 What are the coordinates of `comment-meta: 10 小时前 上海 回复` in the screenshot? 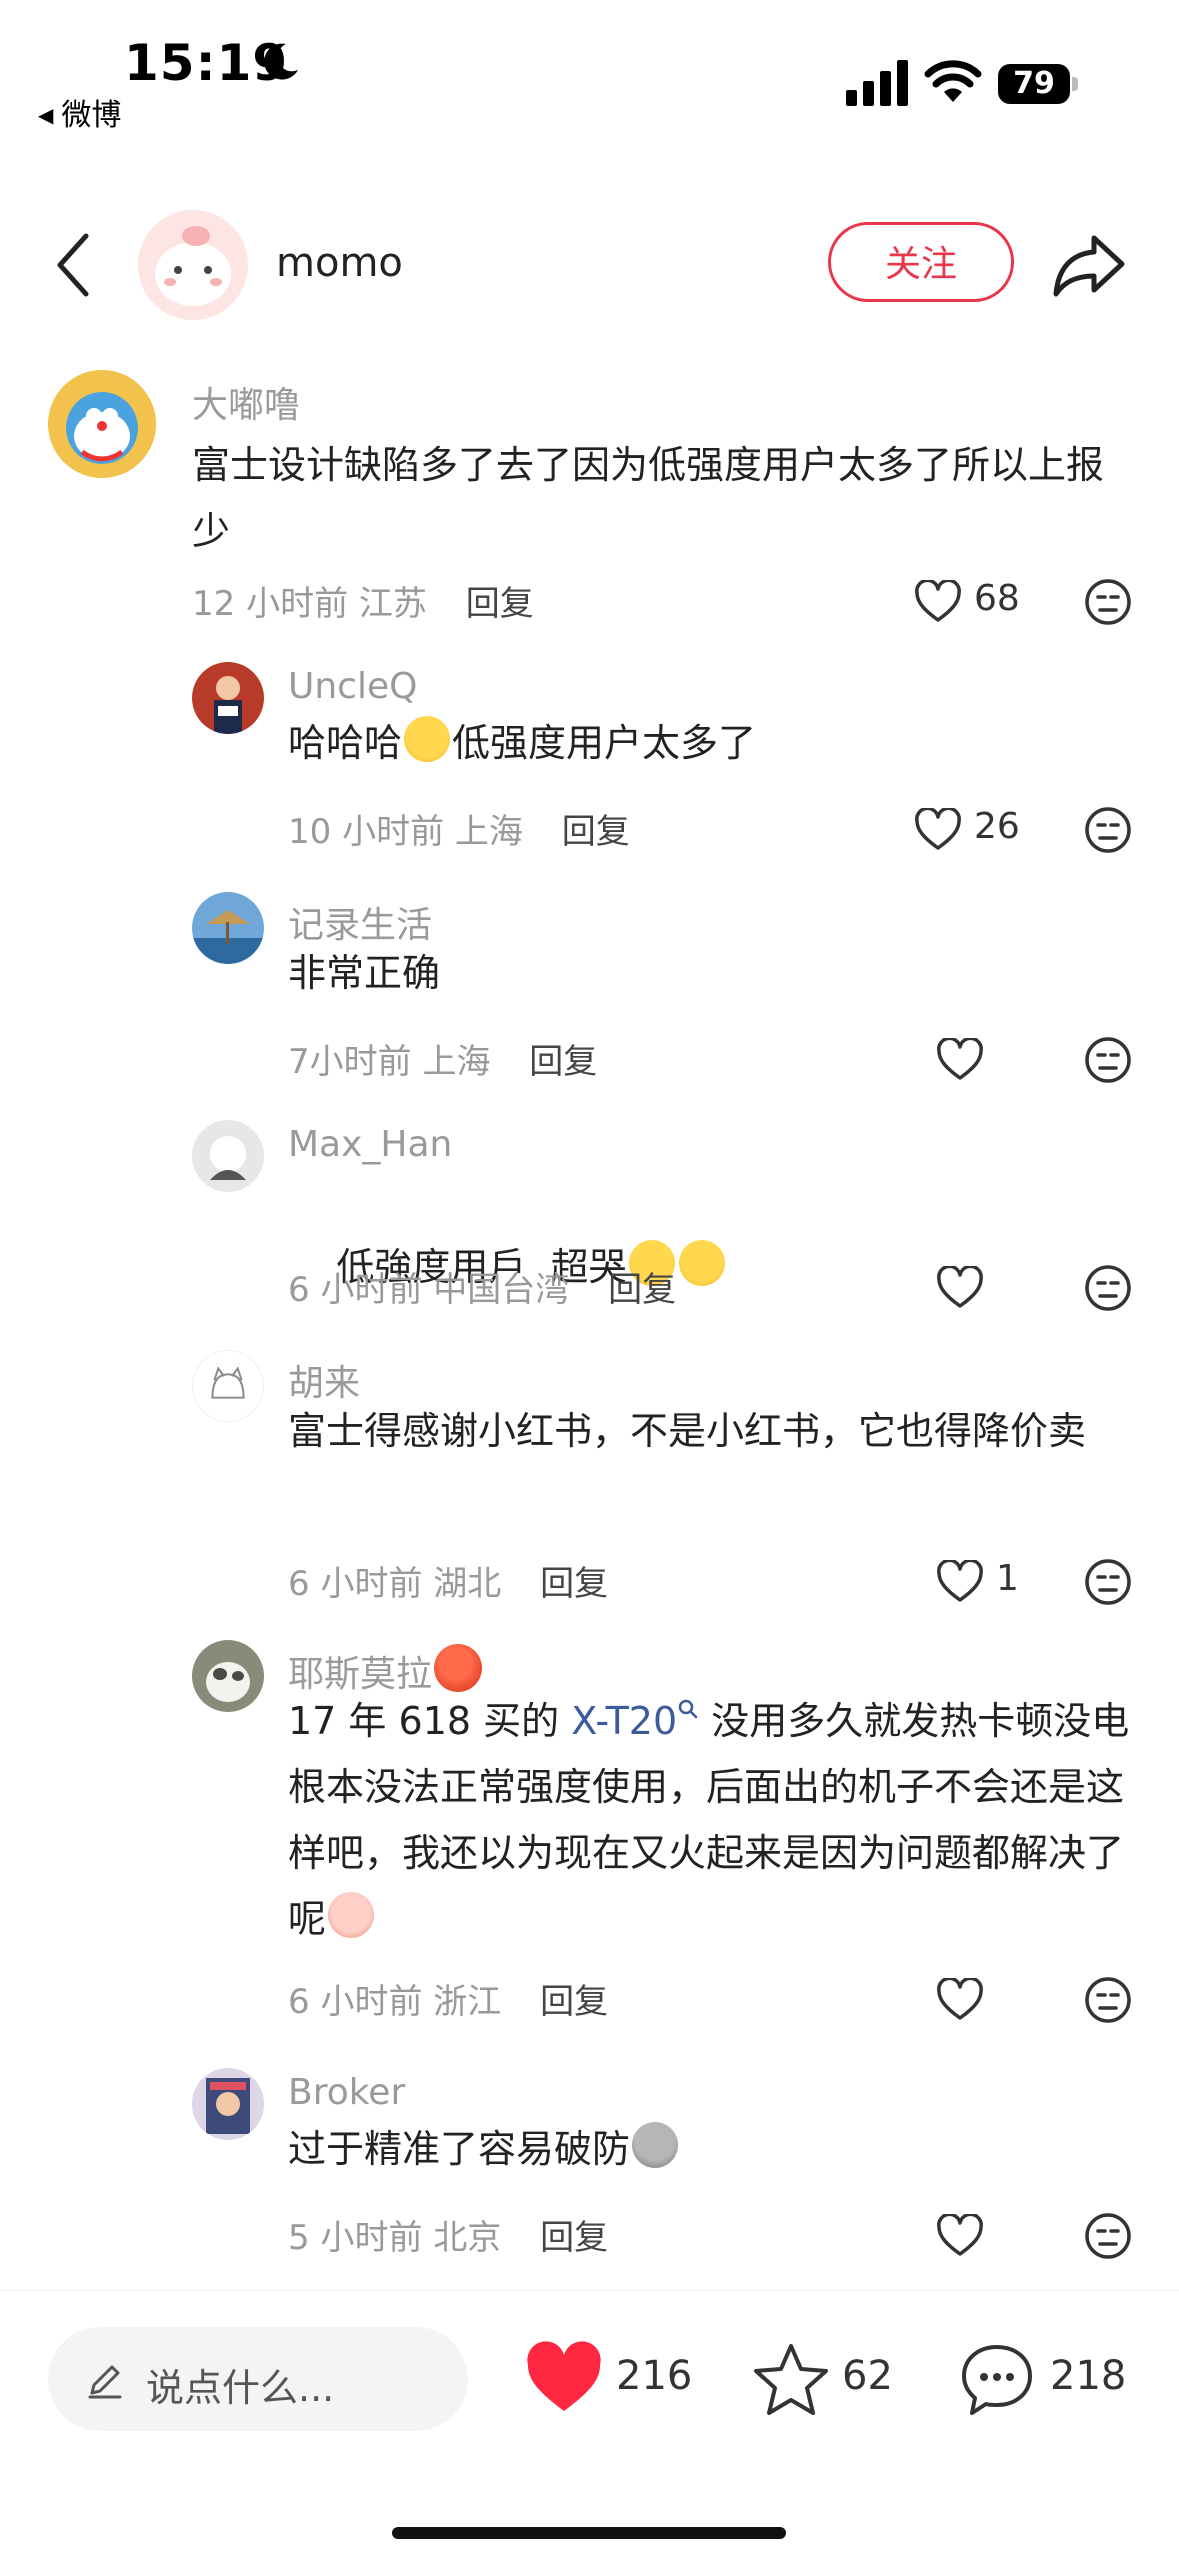 It's located at (459, 828).